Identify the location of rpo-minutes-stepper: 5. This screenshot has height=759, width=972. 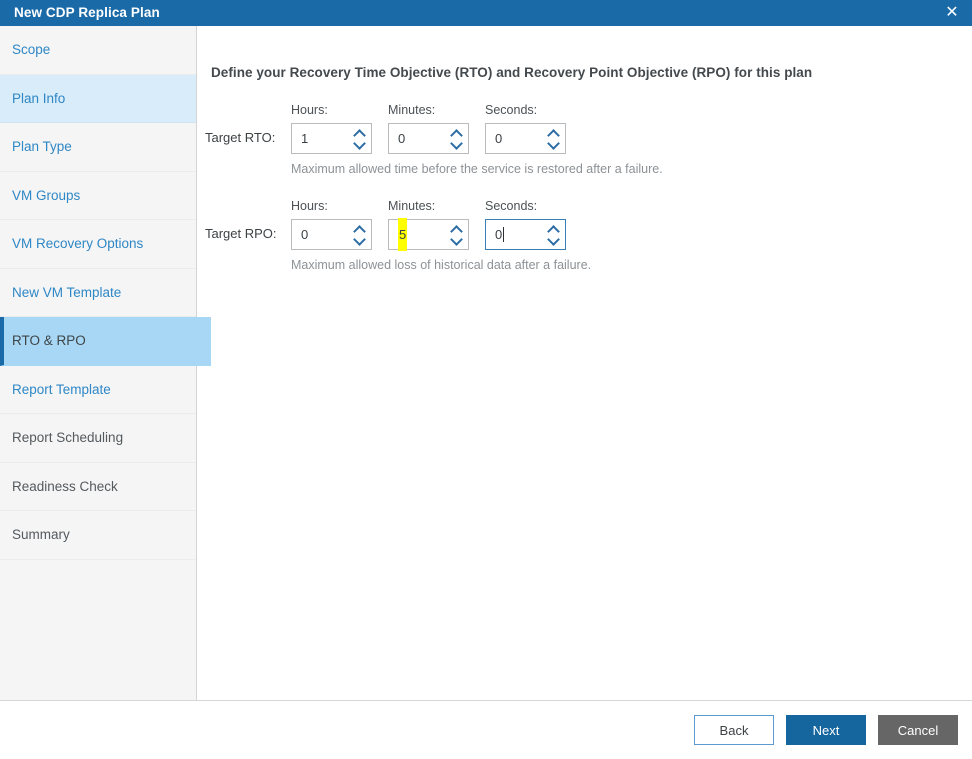
(428, 234).